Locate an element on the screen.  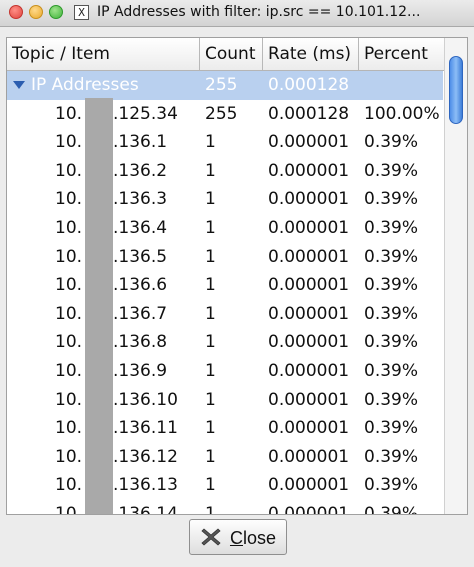
table-row: 10. .125.34 255 0.000128 100.00% is located at coordinates (225, 114).